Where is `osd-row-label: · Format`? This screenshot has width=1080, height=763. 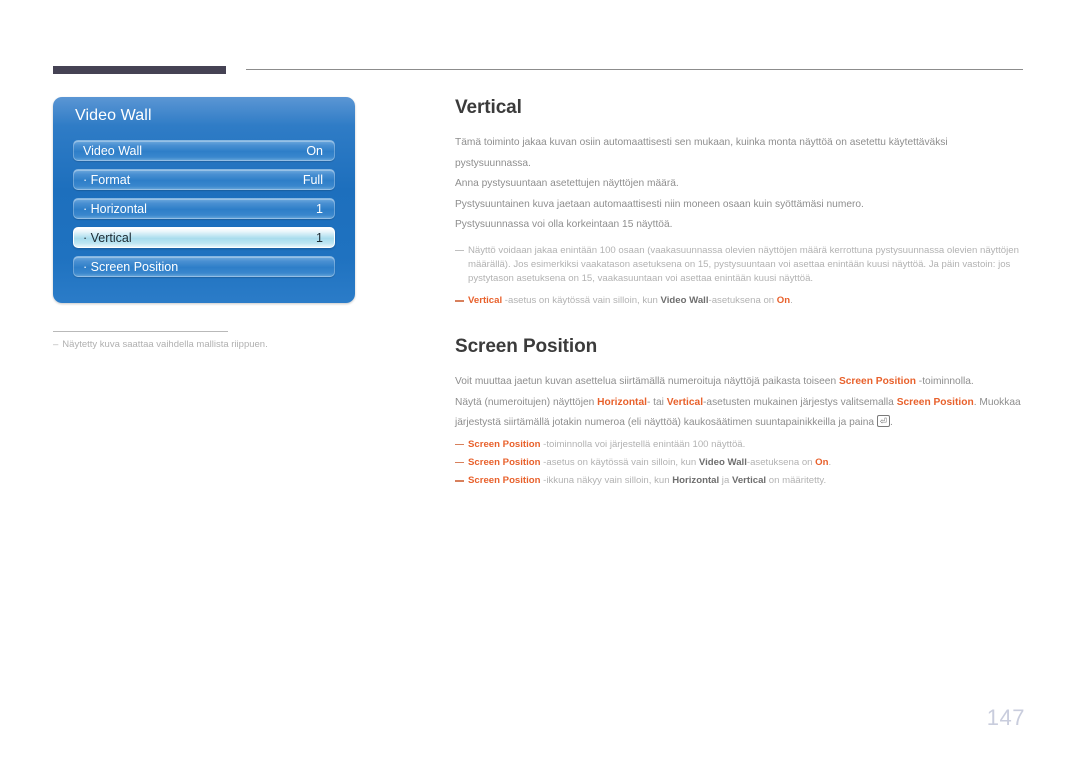
osd-row-label: · Format is located at coordinates (107, 179).